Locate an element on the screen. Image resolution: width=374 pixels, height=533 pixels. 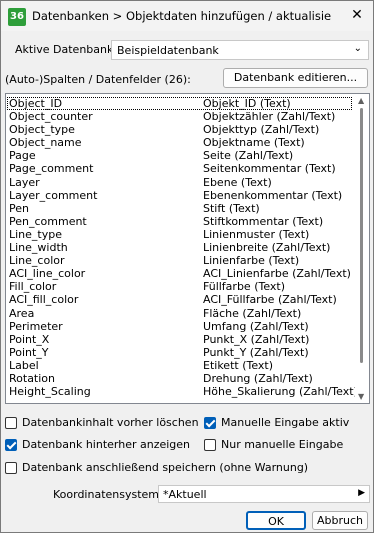
close-icon: ✕ is located at coordinates (357, 15).